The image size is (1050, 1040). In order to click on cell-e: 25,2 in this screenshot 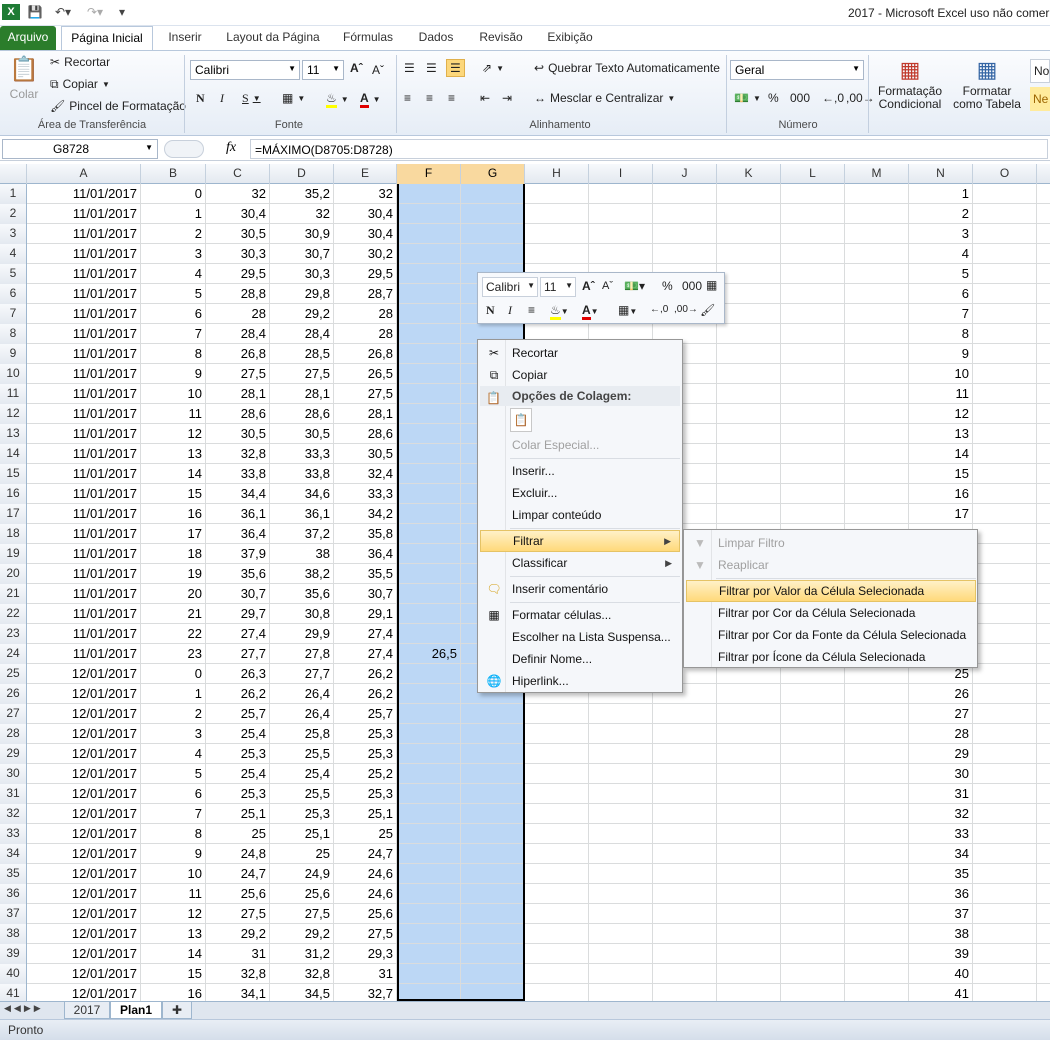, I will do `click(365, 773)`.